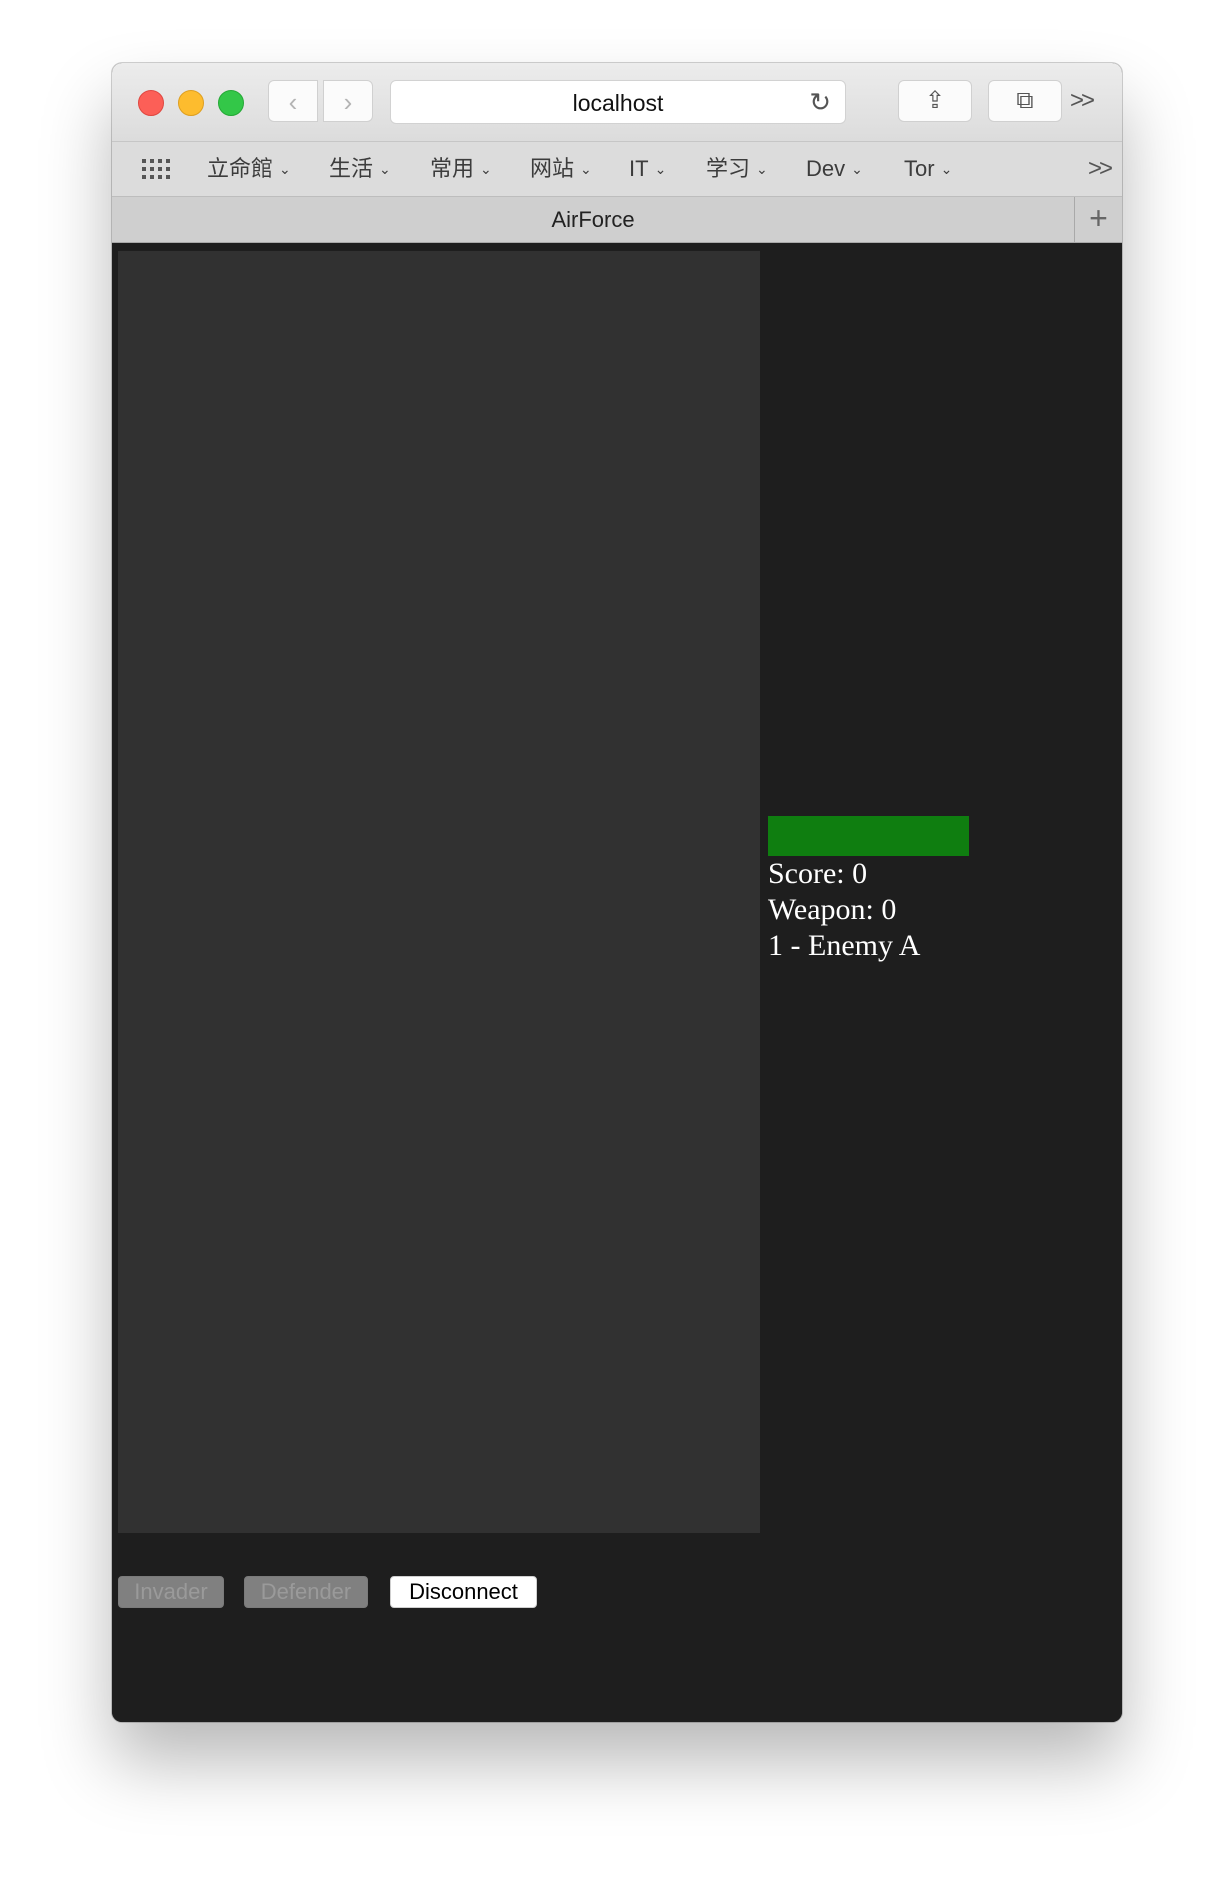  Describe the element at coordinates (360, 169) in the screenshot. I see `bookmark-folder: 生活 ⌄` at that location.